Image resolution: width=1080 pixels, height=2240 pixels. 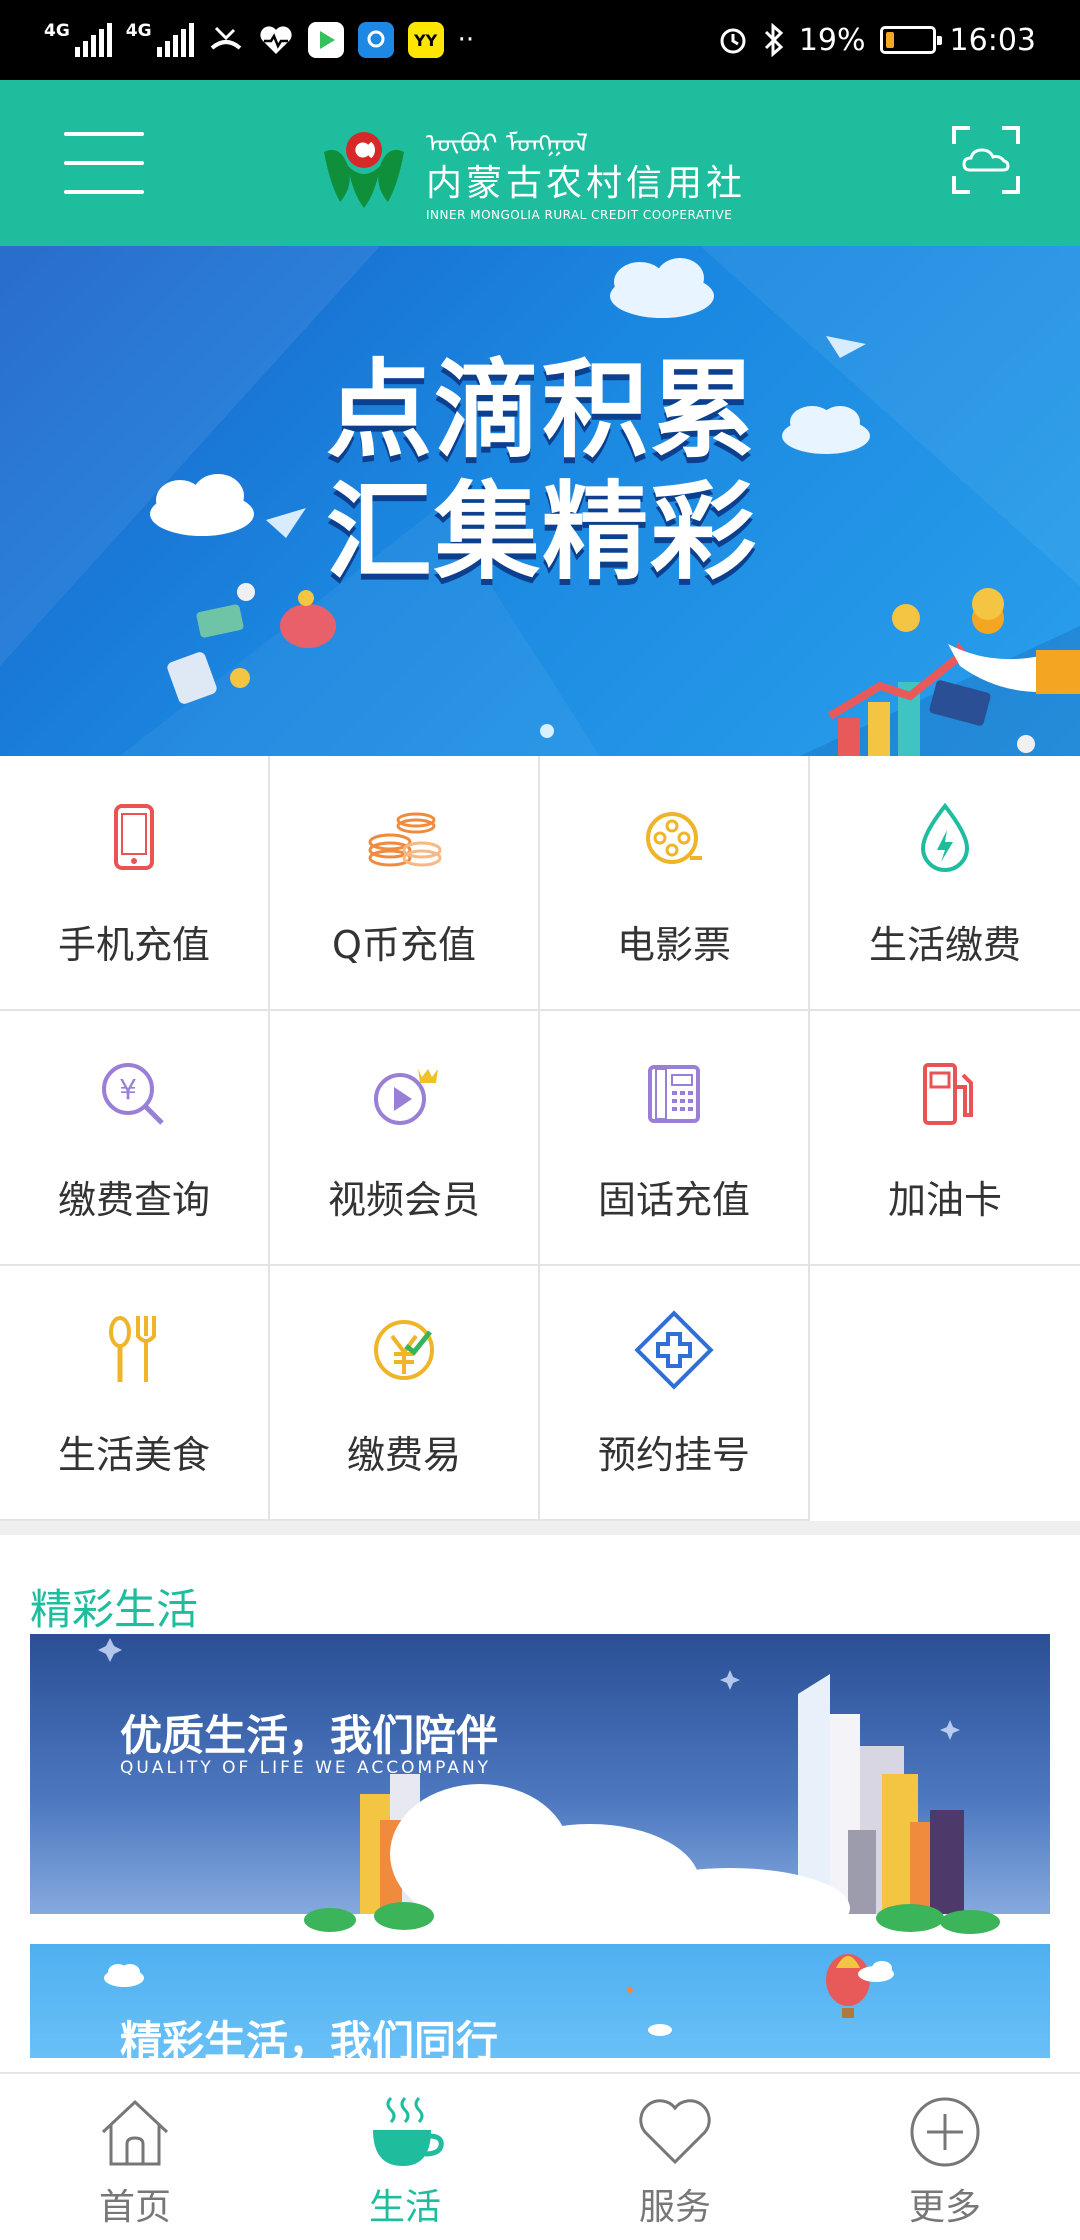 What do you see at coordinates (408, 2131) in the screenshot?
I see `coffee-cup-icon` at bounding box center [408, 2131].